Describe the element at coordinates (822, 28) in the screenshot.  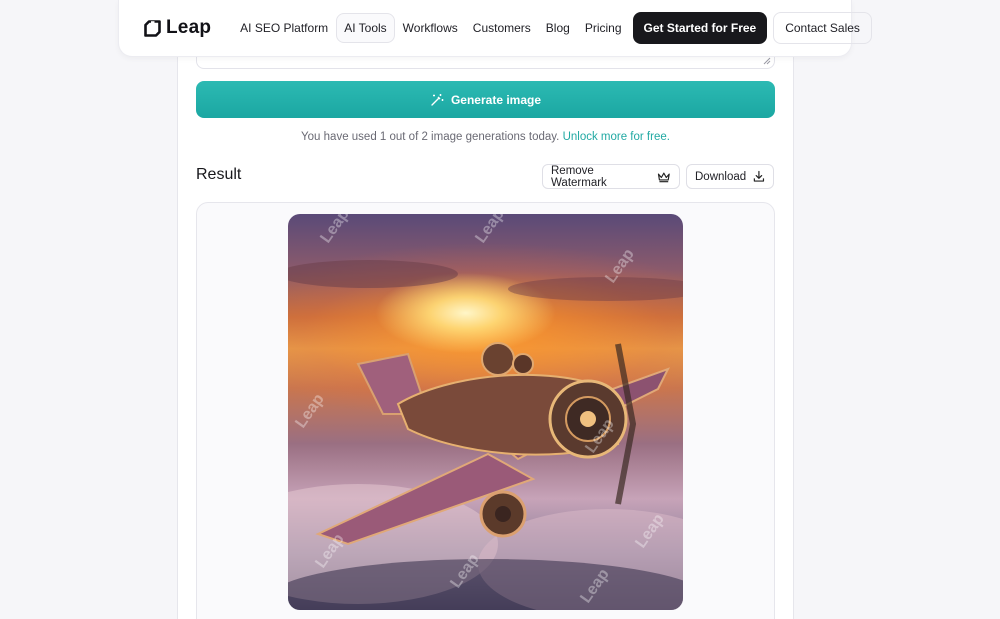
I see `contact-sales-button: Contact Sales` at that location.